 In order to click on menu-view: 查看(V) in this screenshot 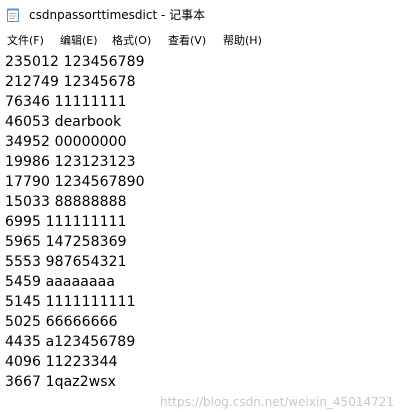, I will do `click(187, 40)`.